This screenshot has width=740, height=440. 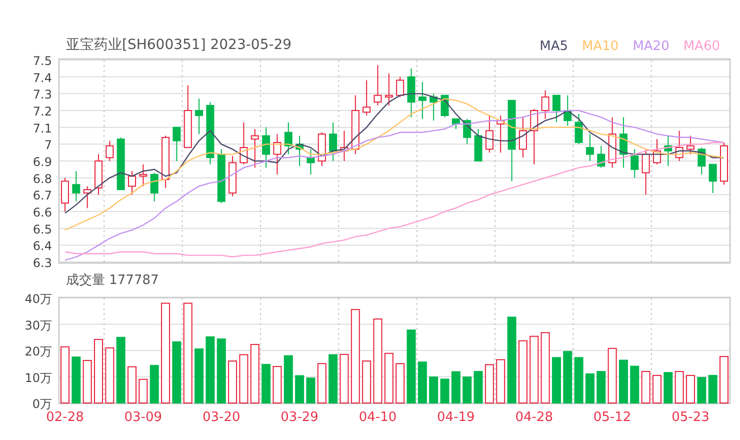 I want to click on axis-label: 40万, so click(x=38, y=299).